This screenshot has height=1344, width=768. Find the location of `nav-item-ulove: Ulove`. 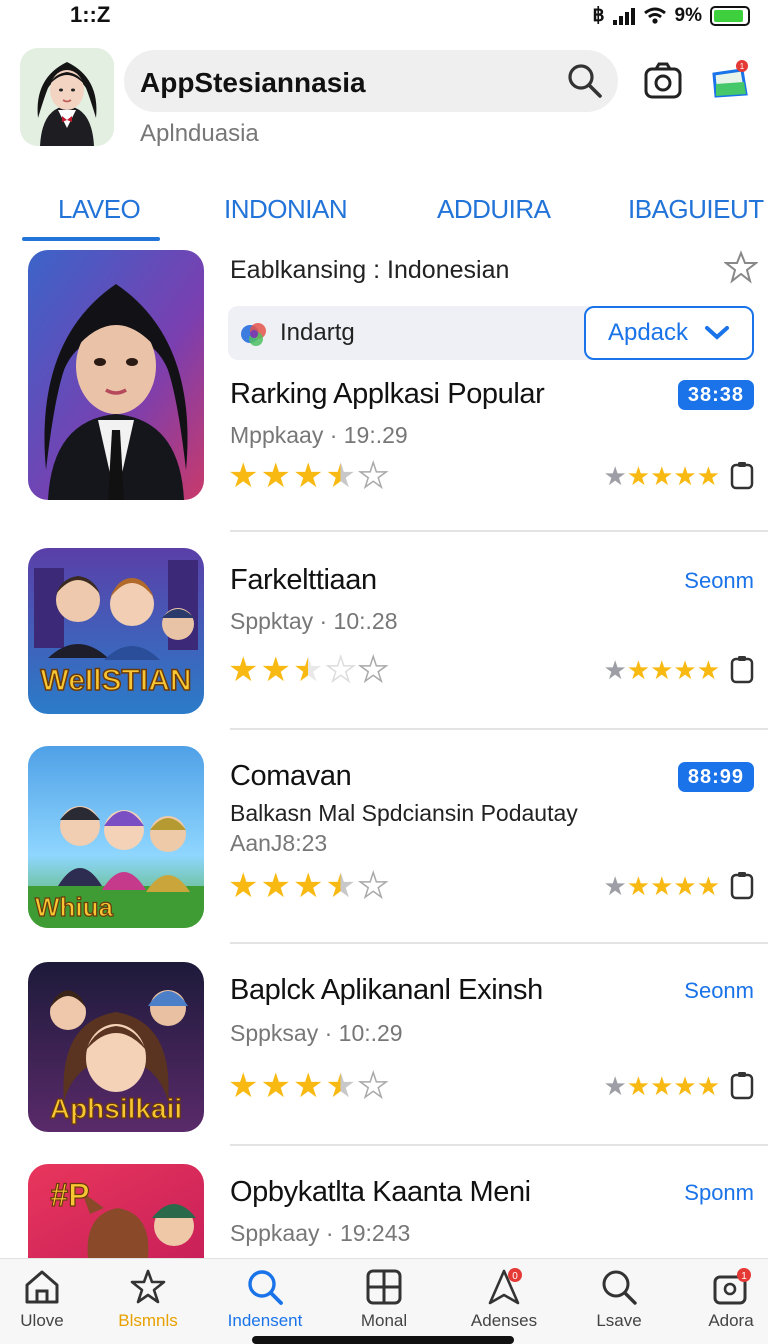

nav-item-ulove: Ulove is located at coordinates (48, 1299).